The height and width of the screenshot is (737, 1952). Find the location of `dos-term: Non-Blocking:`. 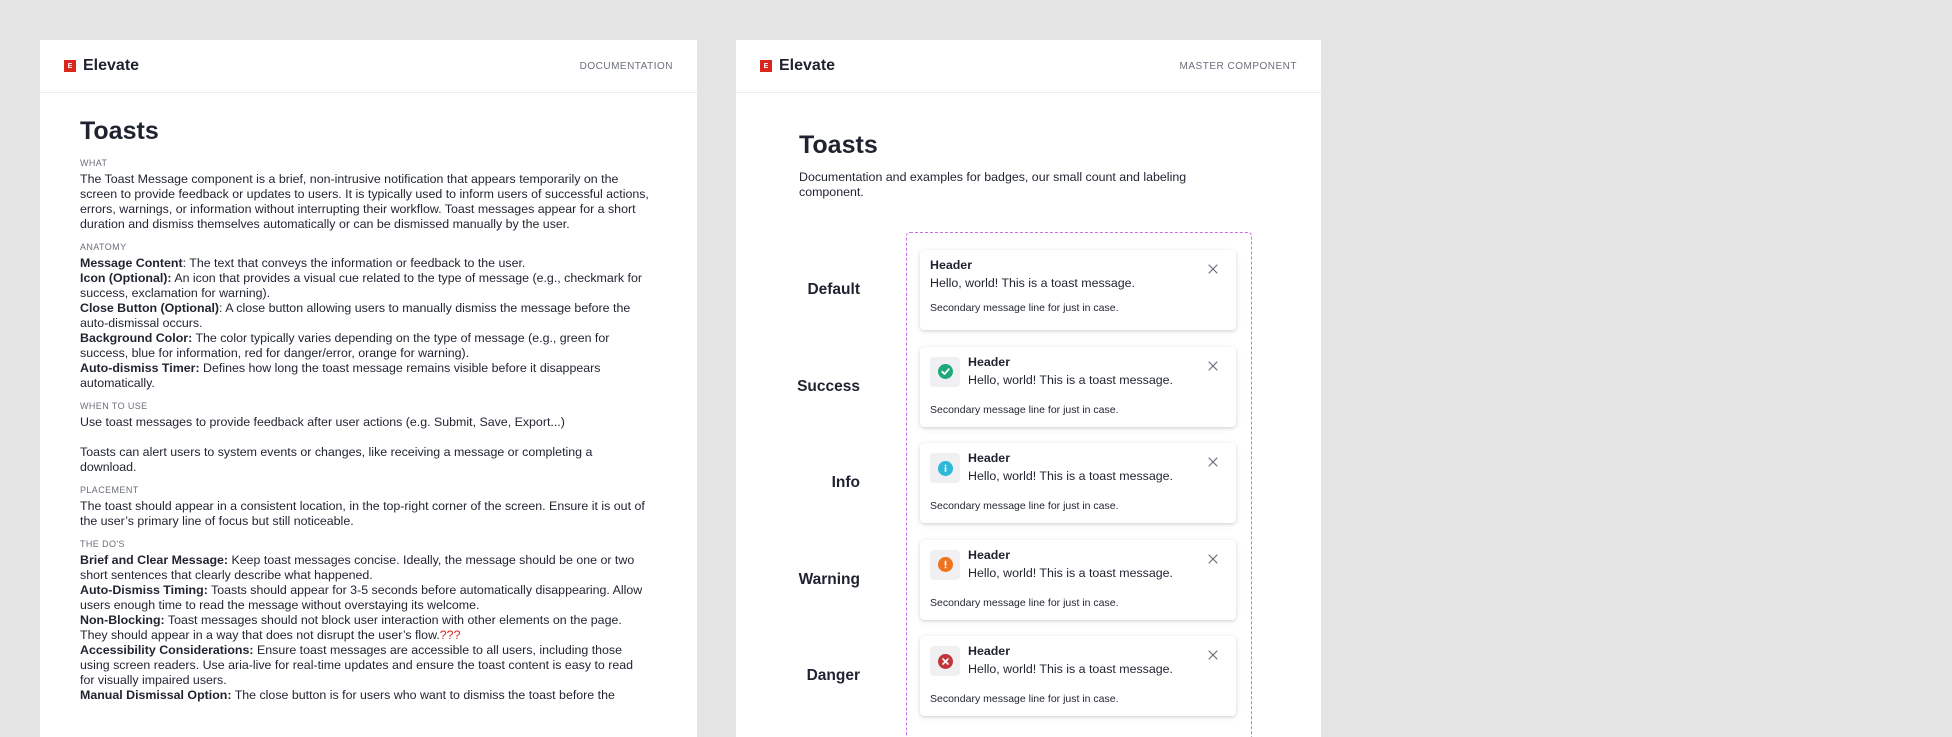

dos-term: Non-Blocking: is located at coordinates (122, 620).